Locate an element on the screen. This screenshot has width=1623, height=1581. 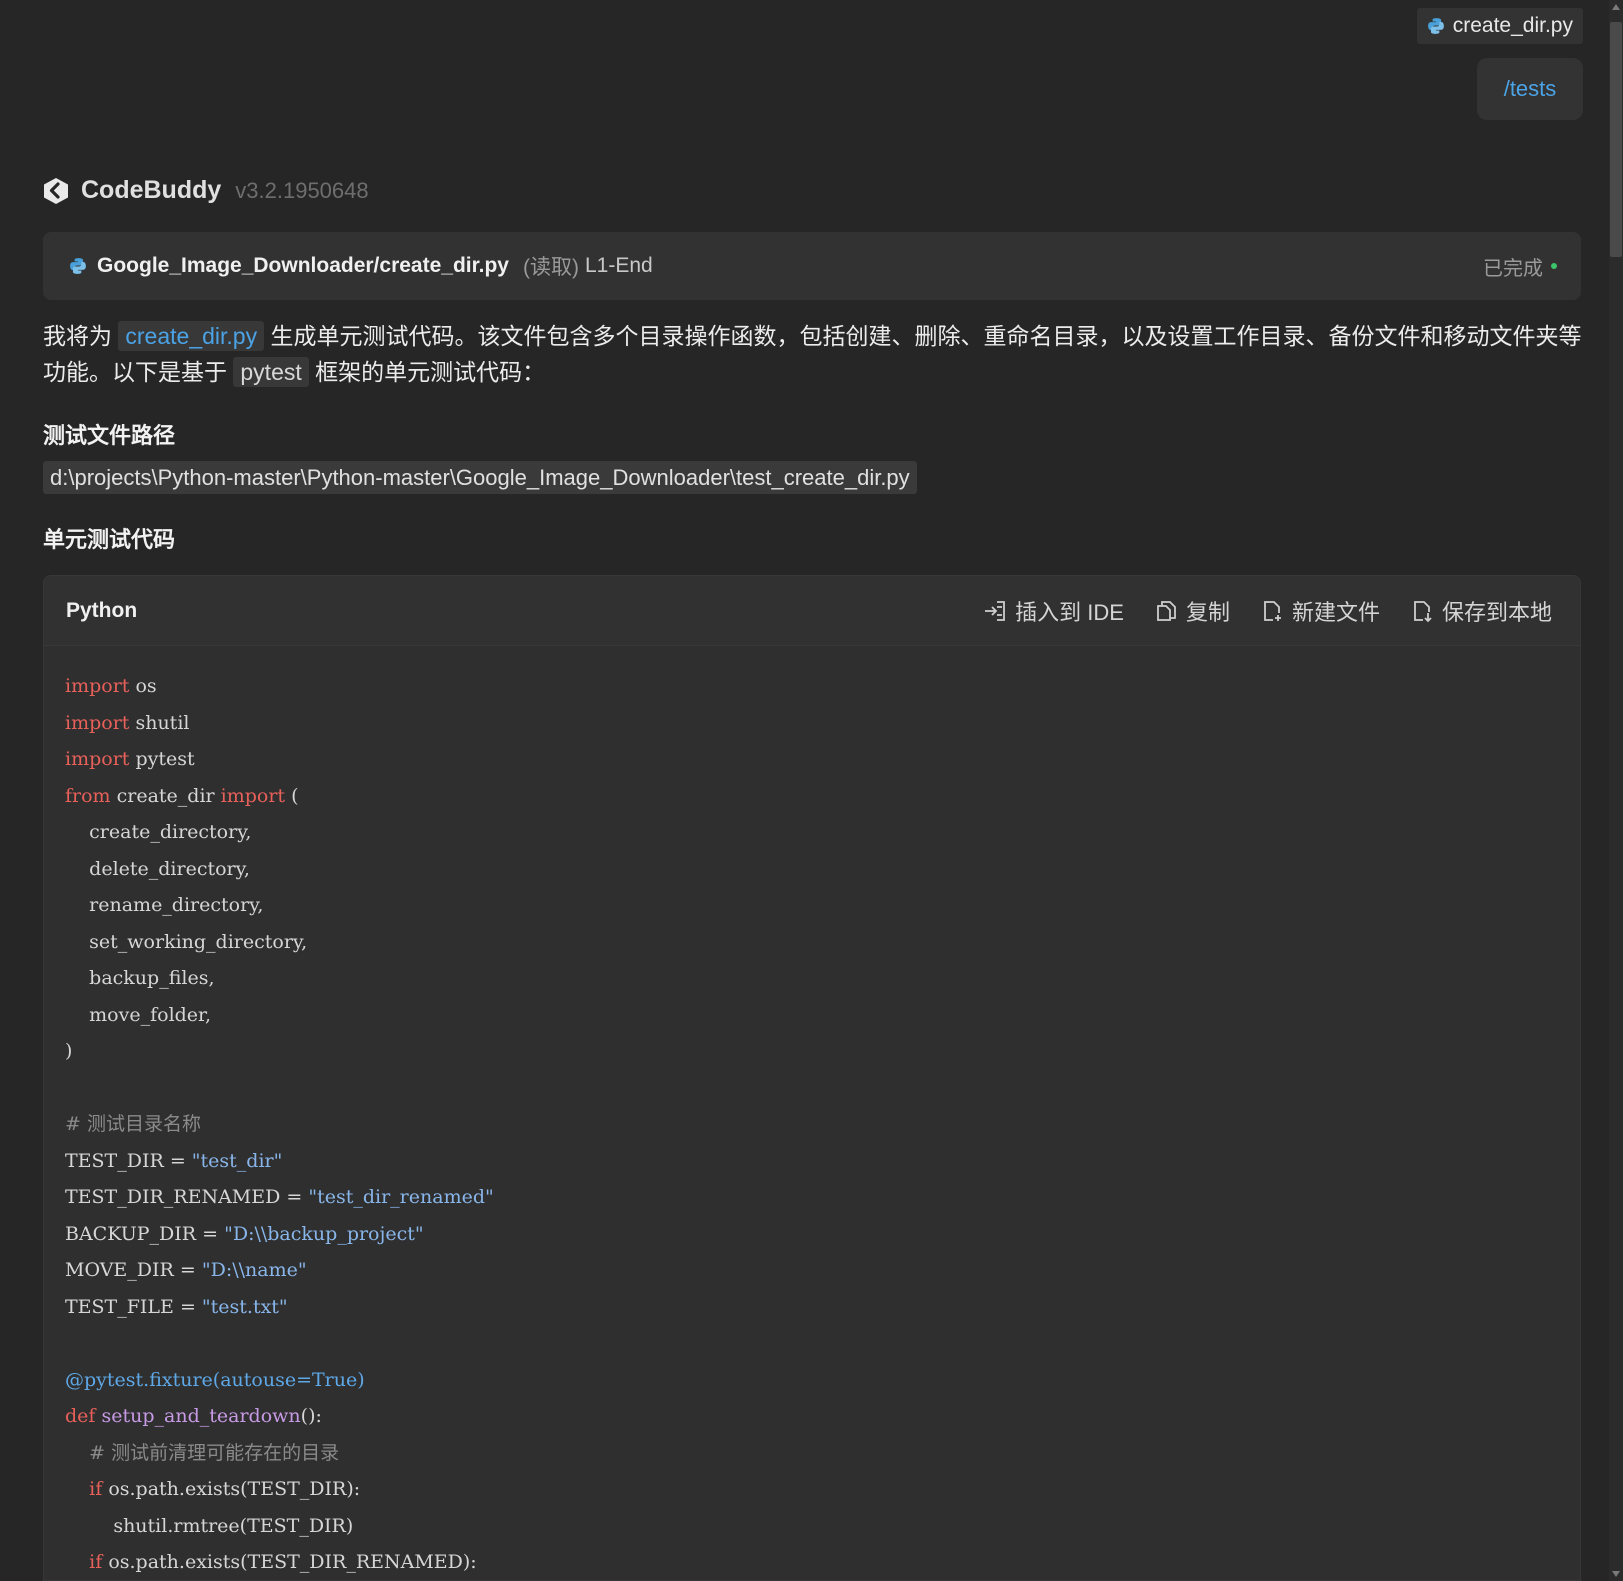
code-language-label: Python is located at coordinates (102, 610).